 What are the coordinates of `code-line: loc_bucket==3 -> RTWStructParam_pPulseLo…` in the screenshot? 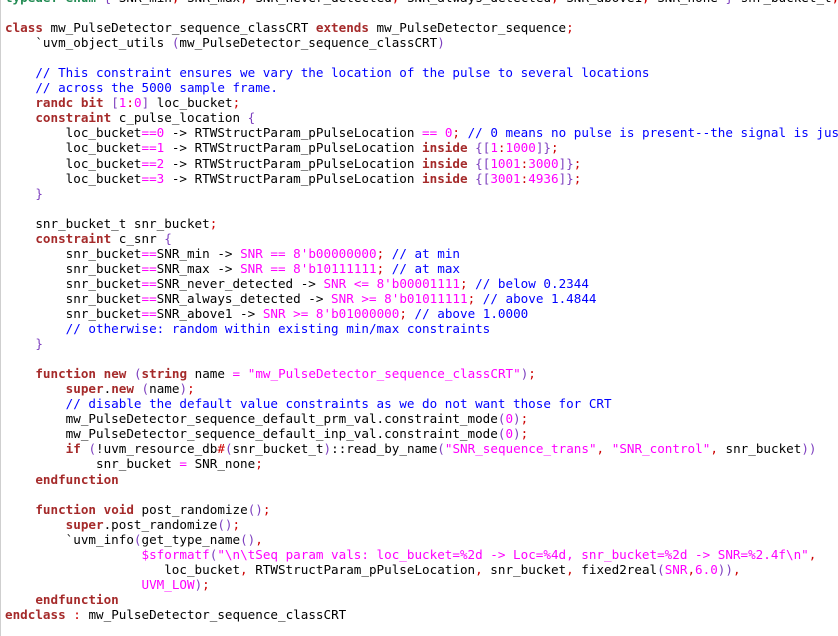 It's located at (293, 178).